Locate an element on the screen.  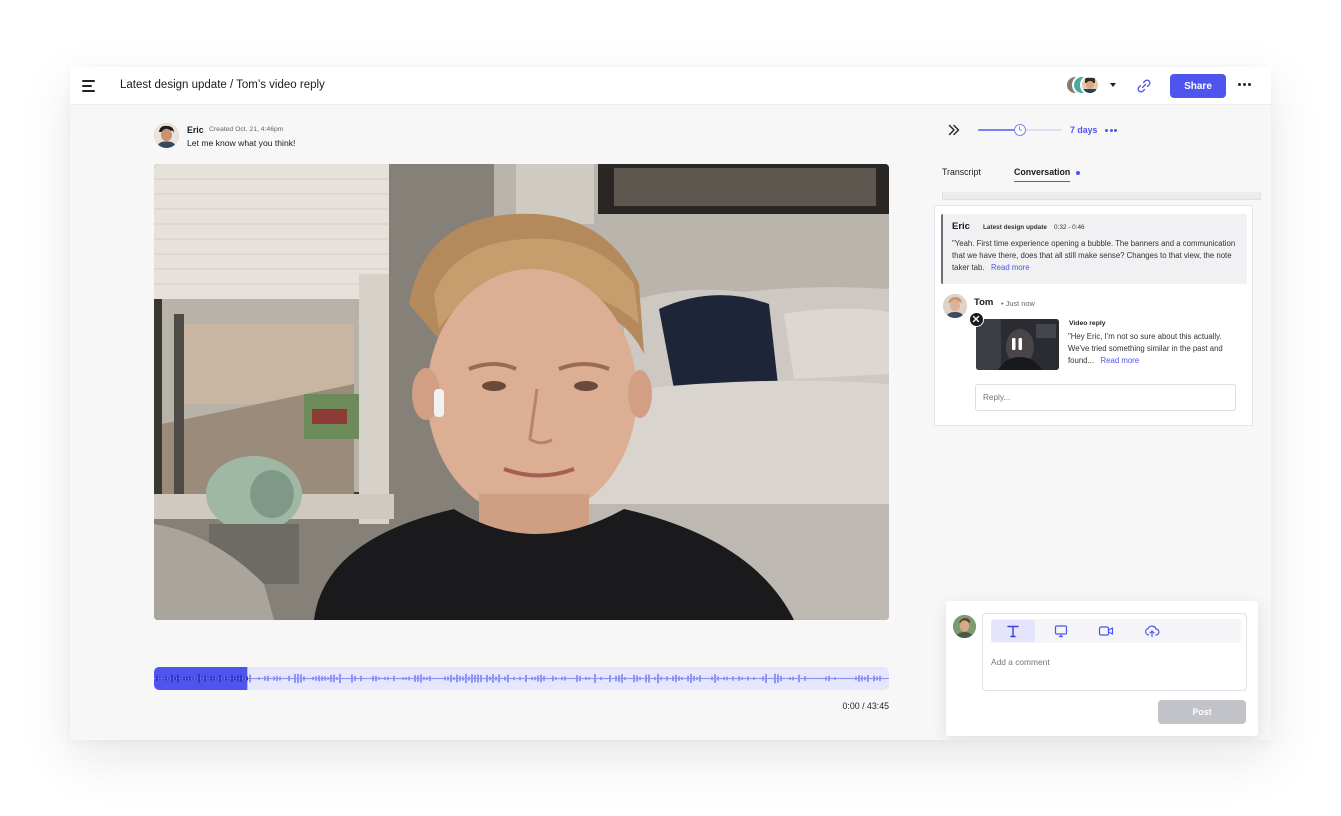
waveform-graphic is located at coordinates (521, 678).